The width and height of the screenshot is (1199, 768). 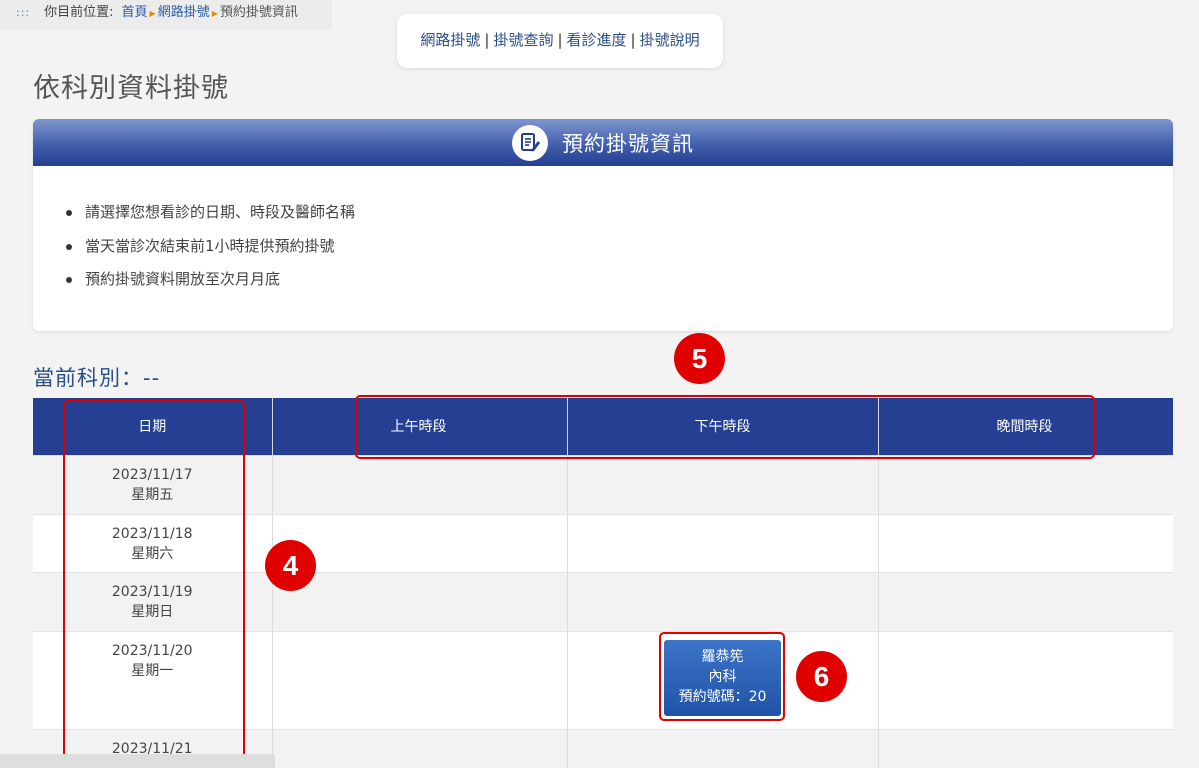 I want to click on nav-online-registration: 網路掛號, so click(x=450, y=40).